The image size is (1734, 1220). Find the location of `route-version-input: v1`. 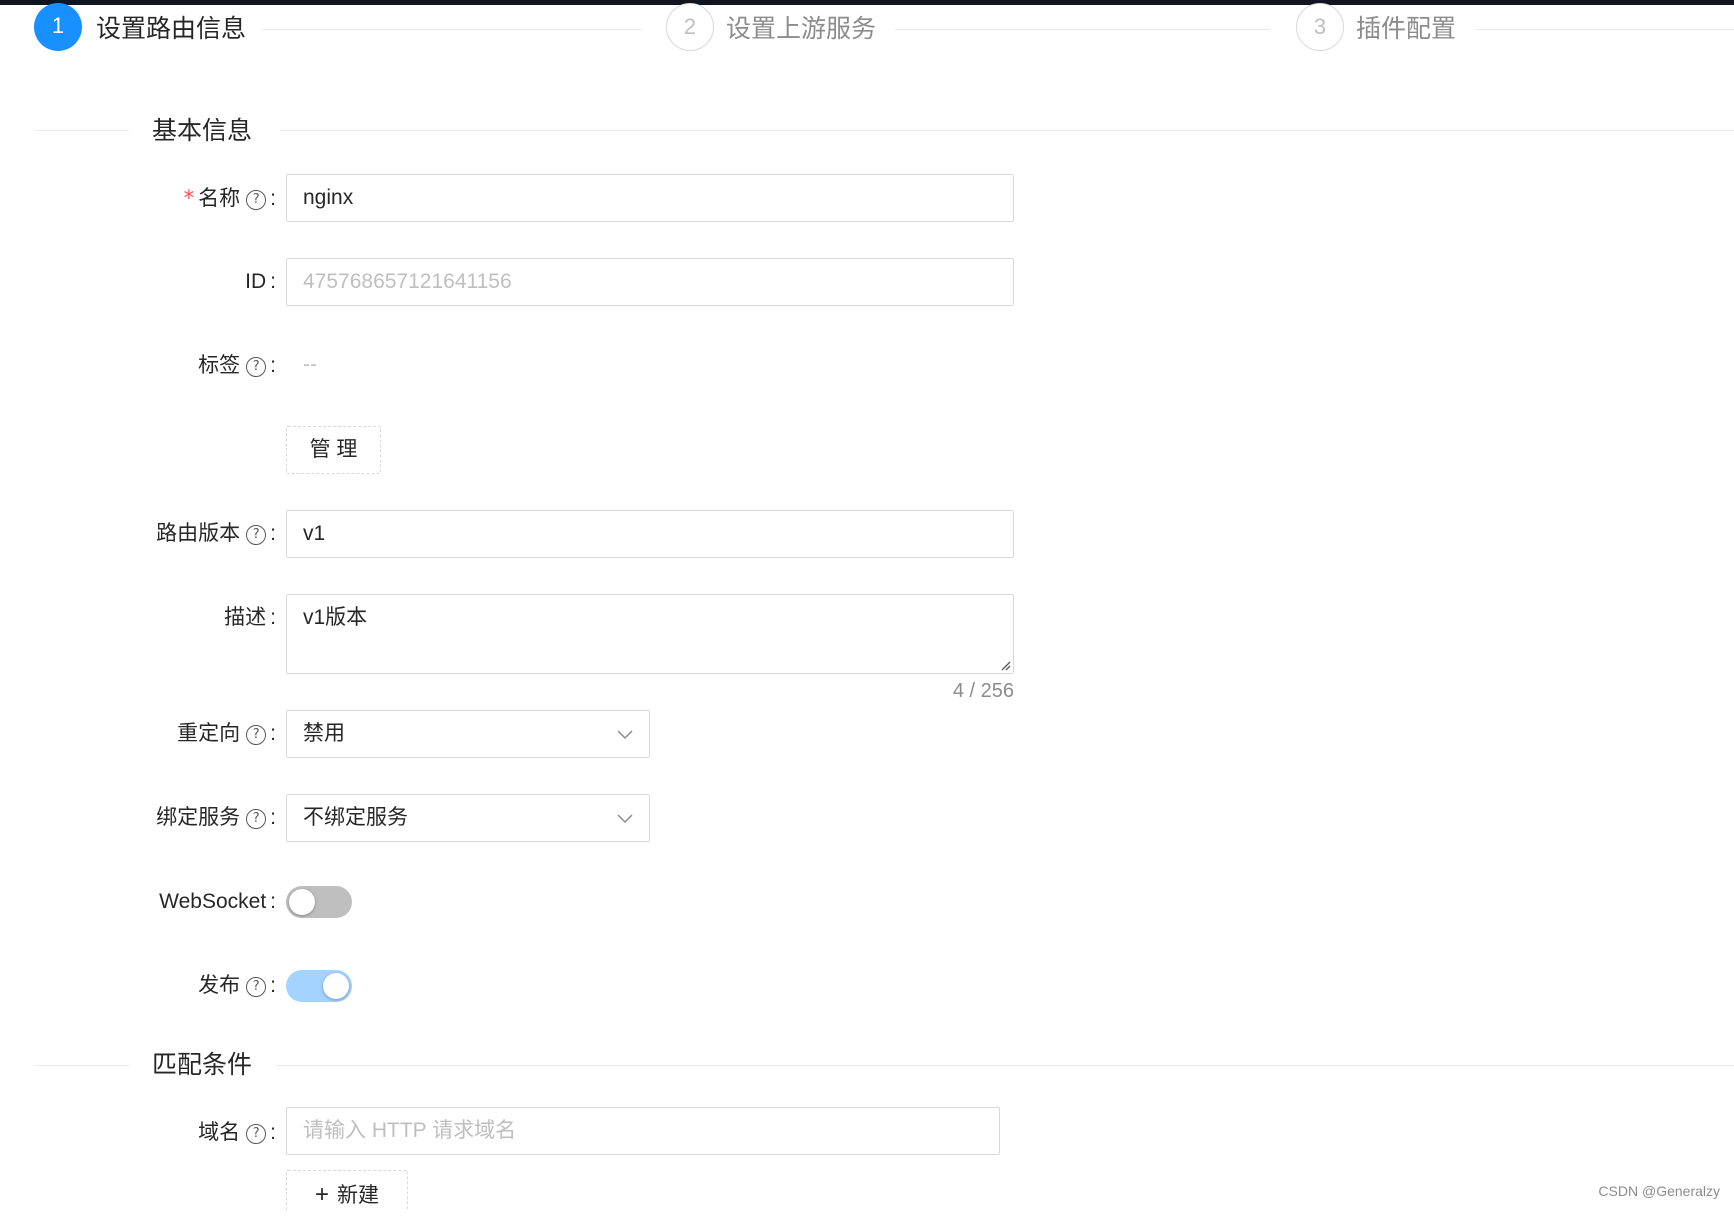

route-version-input: v1 is located at coordinates (650, 534).